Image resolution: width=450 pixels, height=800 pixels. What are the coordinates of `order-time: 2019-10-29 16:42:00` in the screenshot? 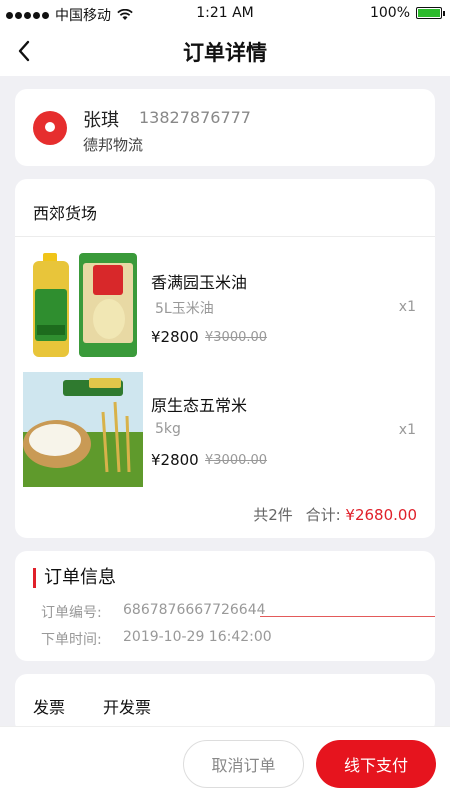 It's located at (197, 637).